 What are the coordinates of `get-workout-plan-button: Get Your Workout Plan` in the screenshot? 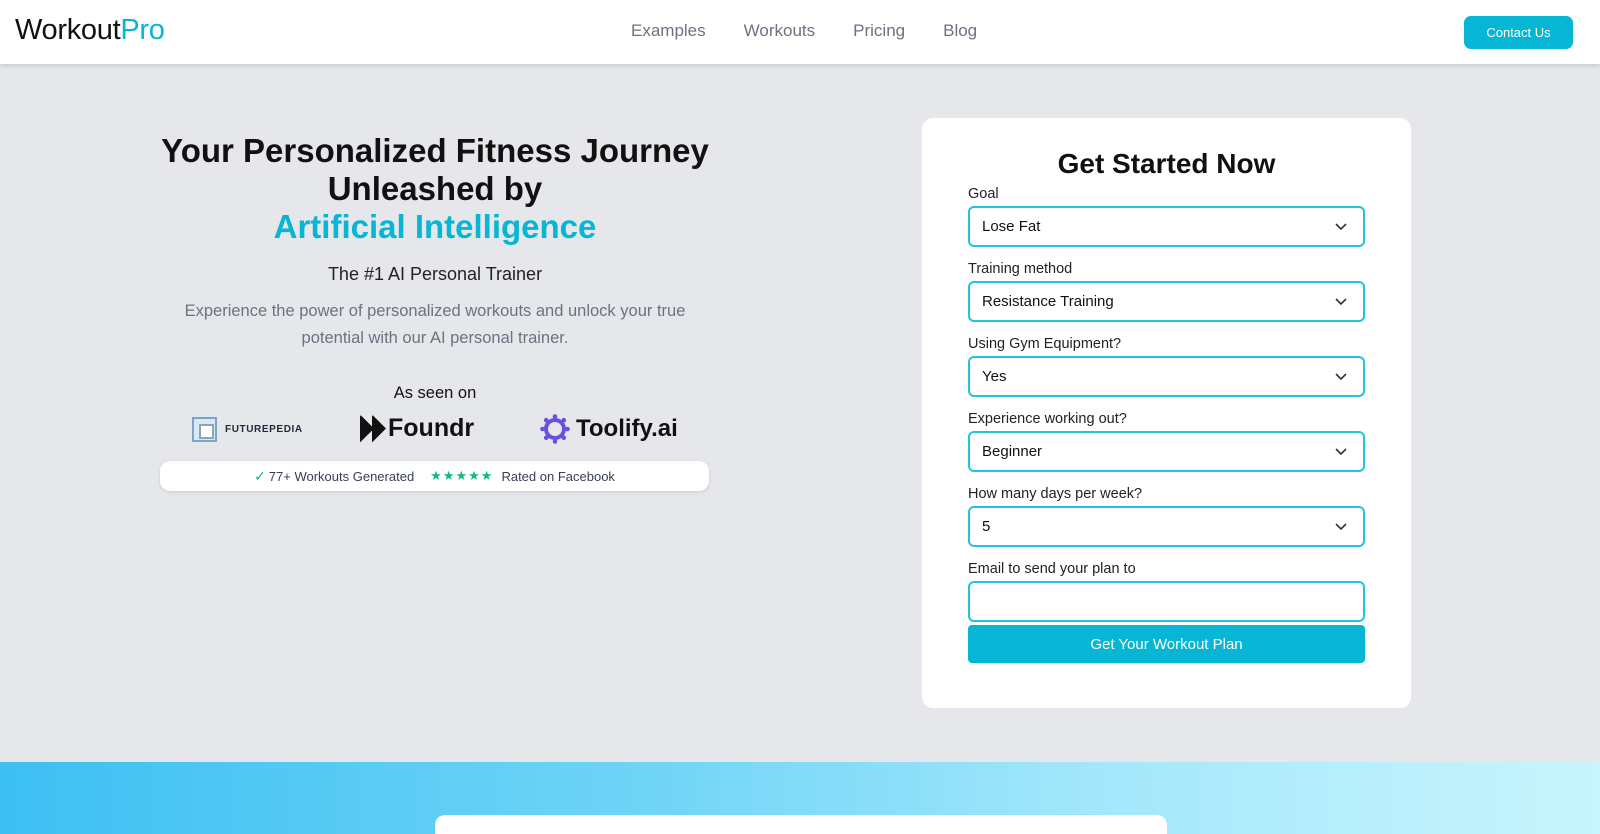 It's located at (1166, 644).